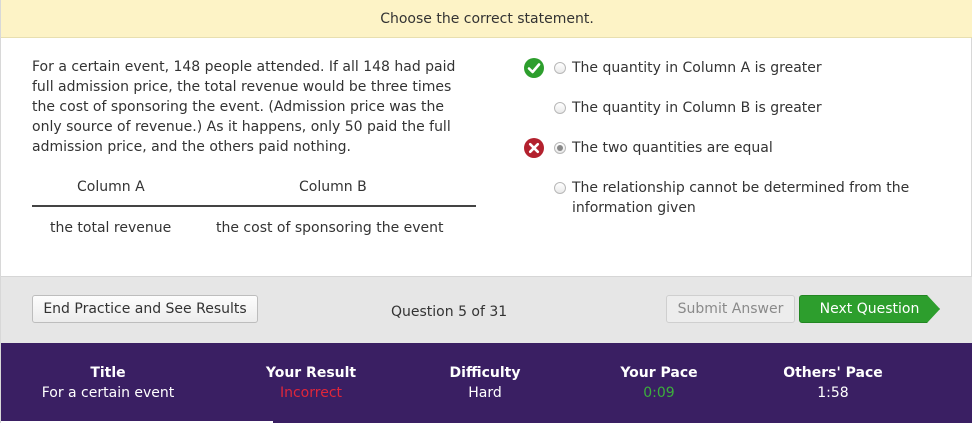  Describe the element at coordinates (534, 148) in the screenshot. I see `incorrect-x-icon` at that location.